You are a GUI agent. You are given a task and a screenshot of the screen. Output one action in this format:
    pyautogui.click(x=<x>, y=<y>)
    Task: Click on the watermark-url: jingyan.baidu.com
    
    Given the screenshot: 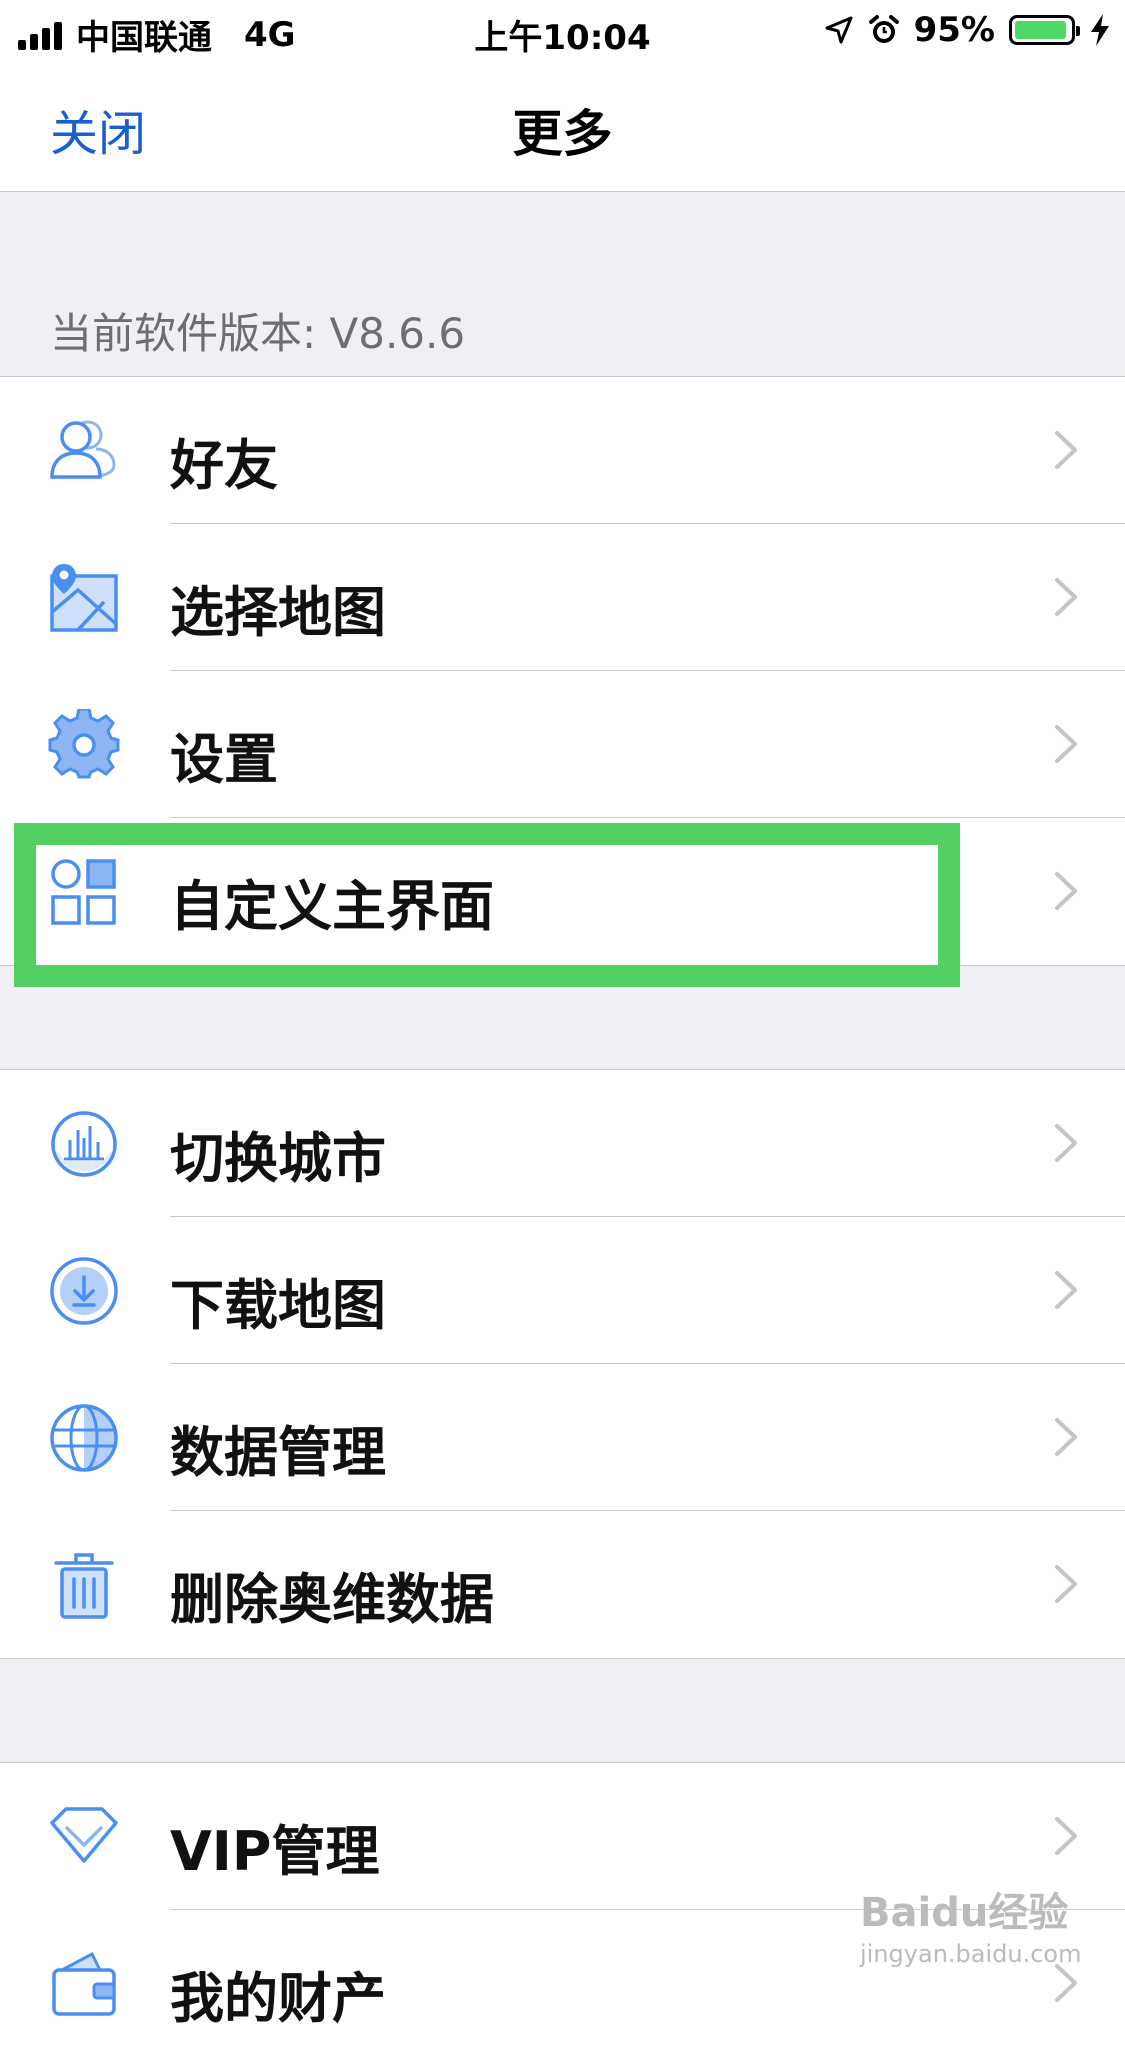 What is the action you would take?
    pyautogui.click(x=971, y=1954)
    